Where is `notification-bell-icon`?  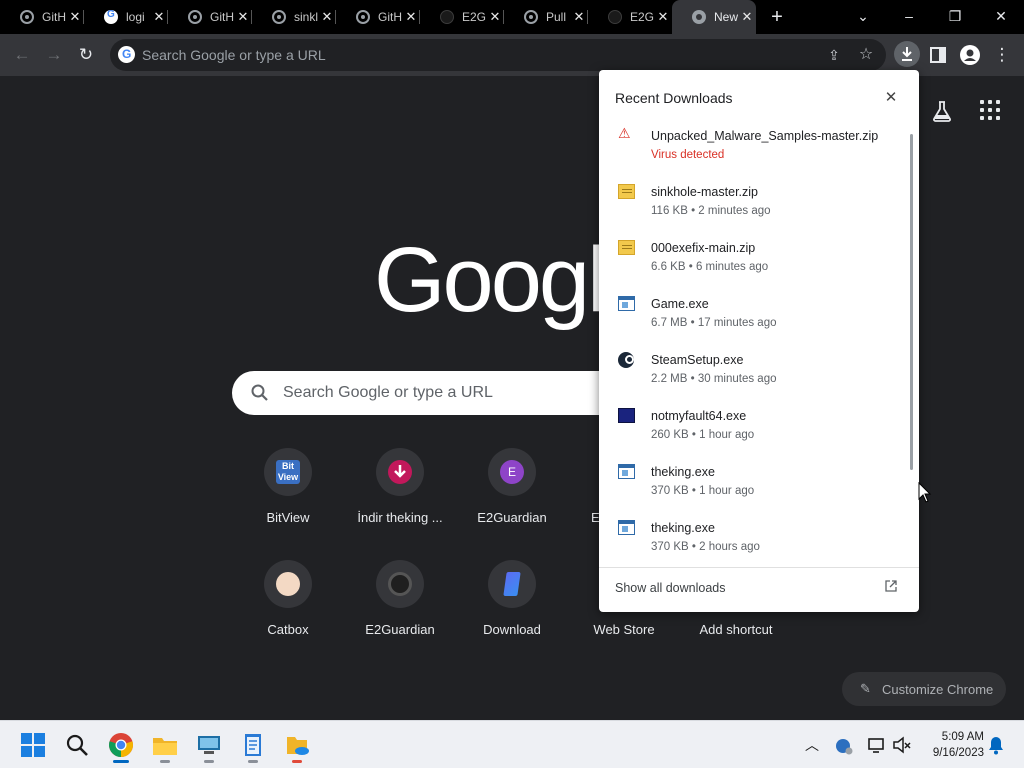
notification-bell-icon is located at coordinates (996, 745).